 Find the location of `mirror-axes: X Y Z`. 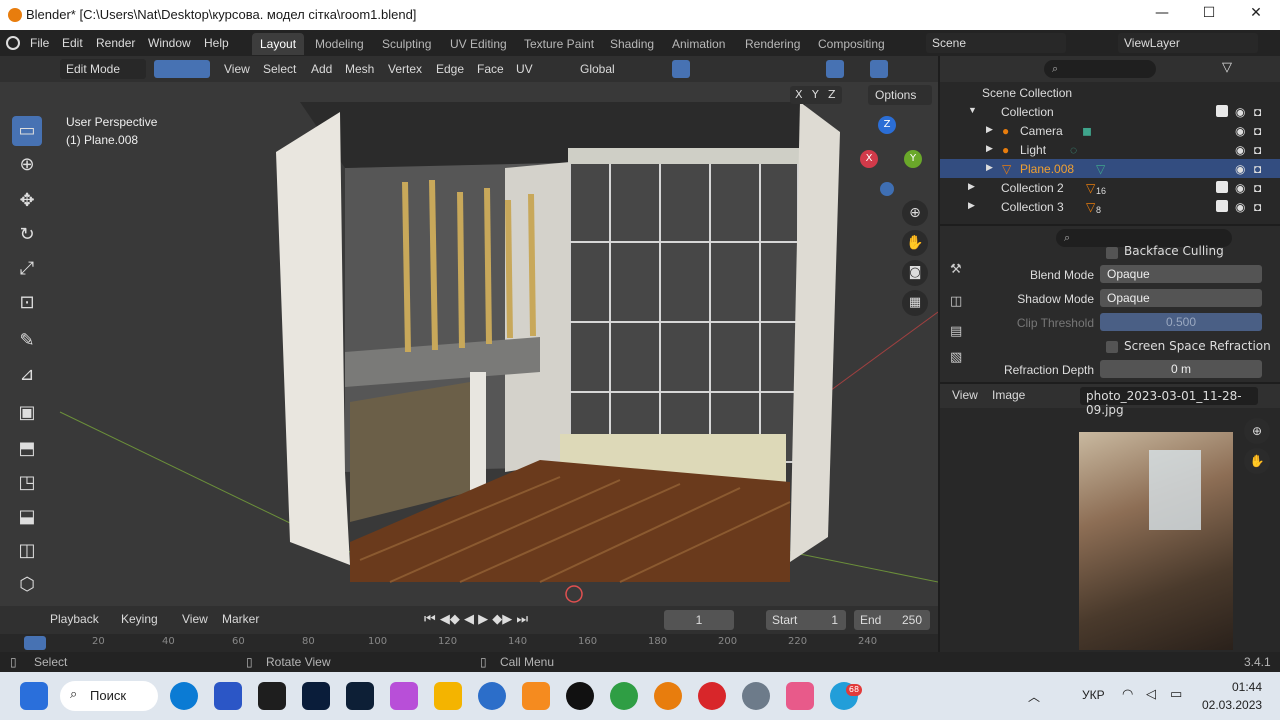

mirror-axes: X Y Z is located at coordinates (816, 95).